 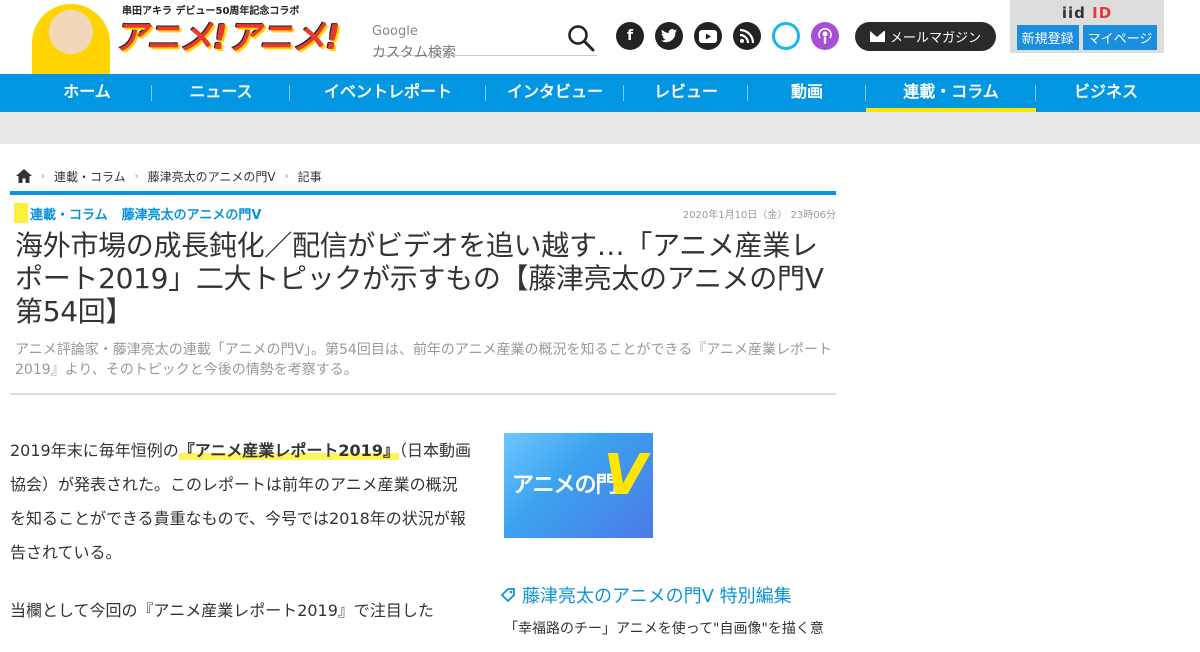 I want to click on search-input, so click(x=464, y=53).